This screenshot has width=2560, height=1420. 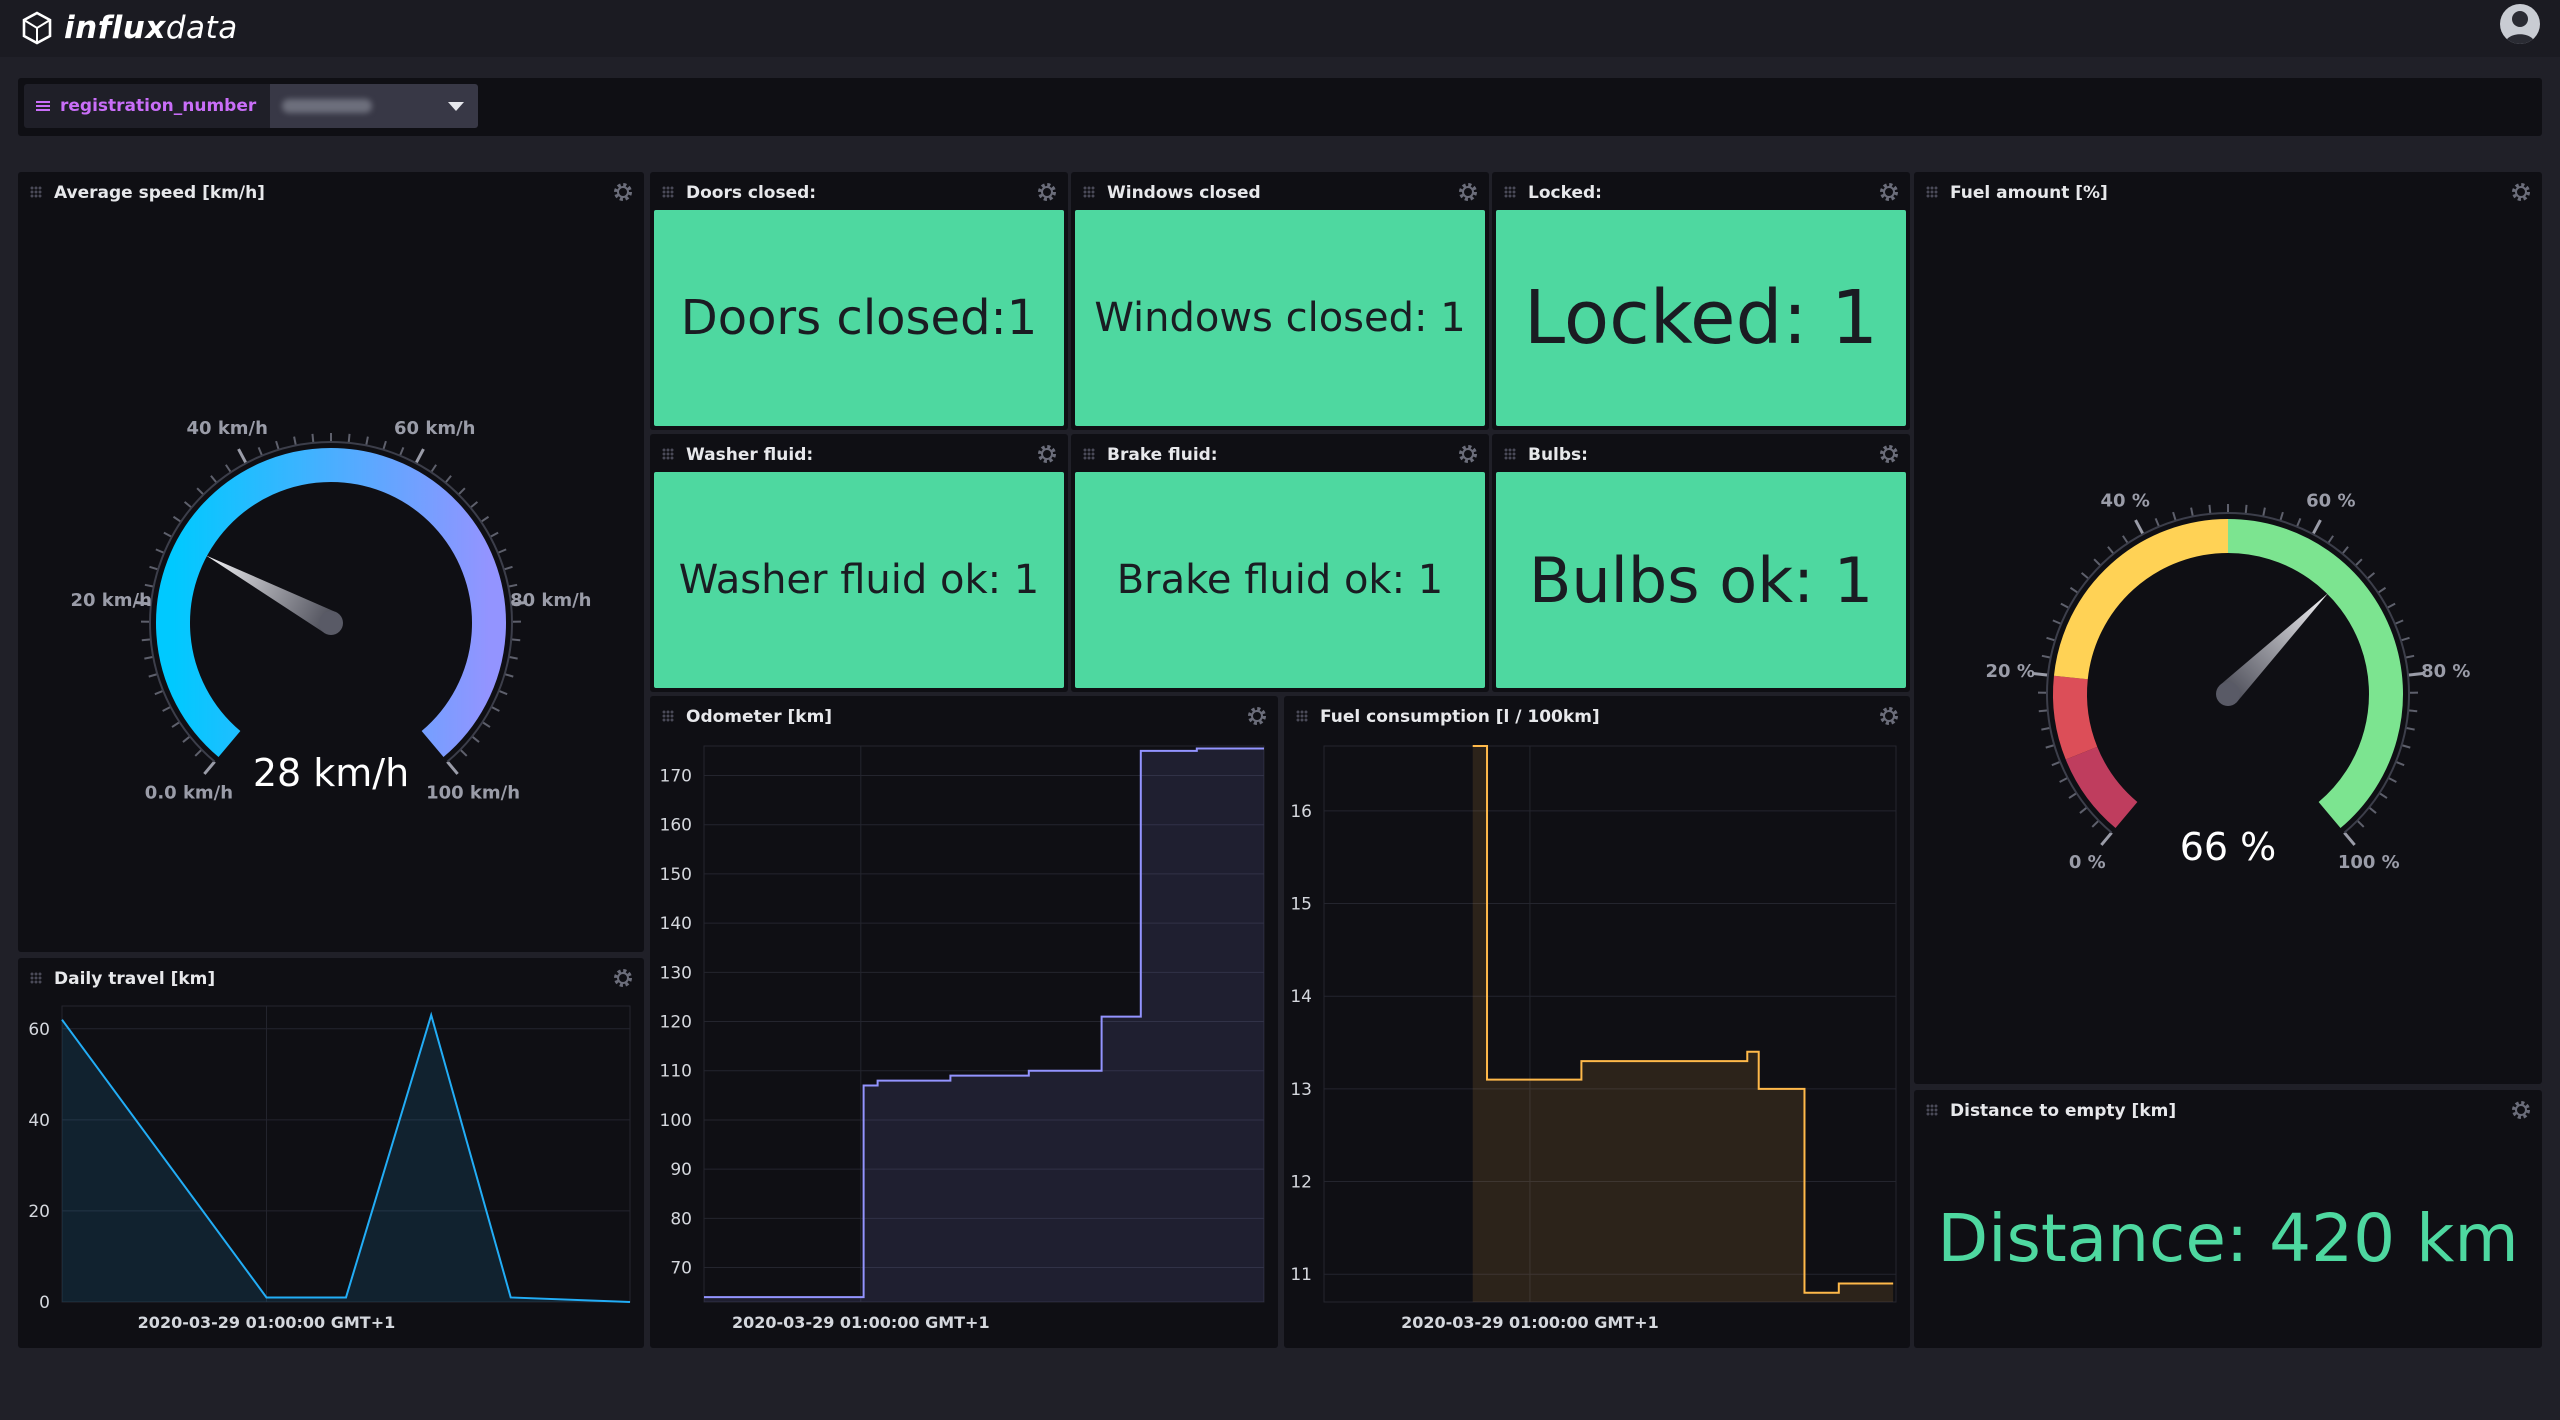 What do you see at coordinates (1301, 1183) in the screenshot?
I see `y-tick-label: 12` at bounding box center [1301, 1183].